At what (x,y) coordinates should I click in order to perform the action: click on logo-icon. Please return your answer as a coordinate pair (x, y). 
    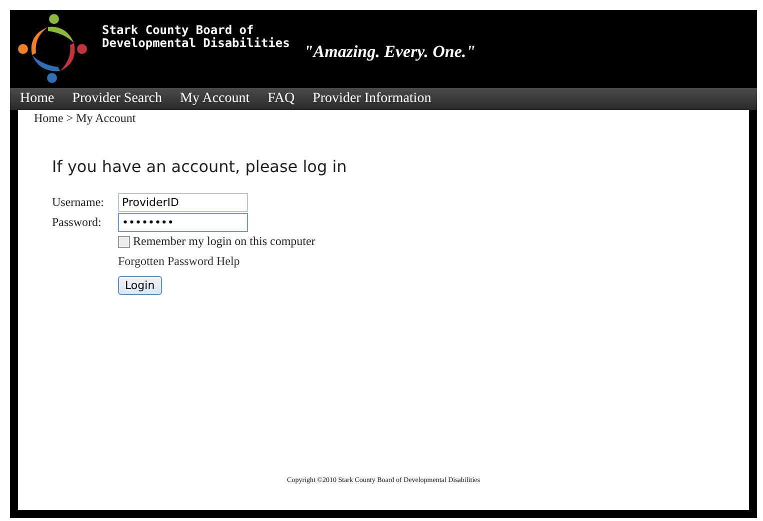
    Looking at the image, I should click on (53, 48).